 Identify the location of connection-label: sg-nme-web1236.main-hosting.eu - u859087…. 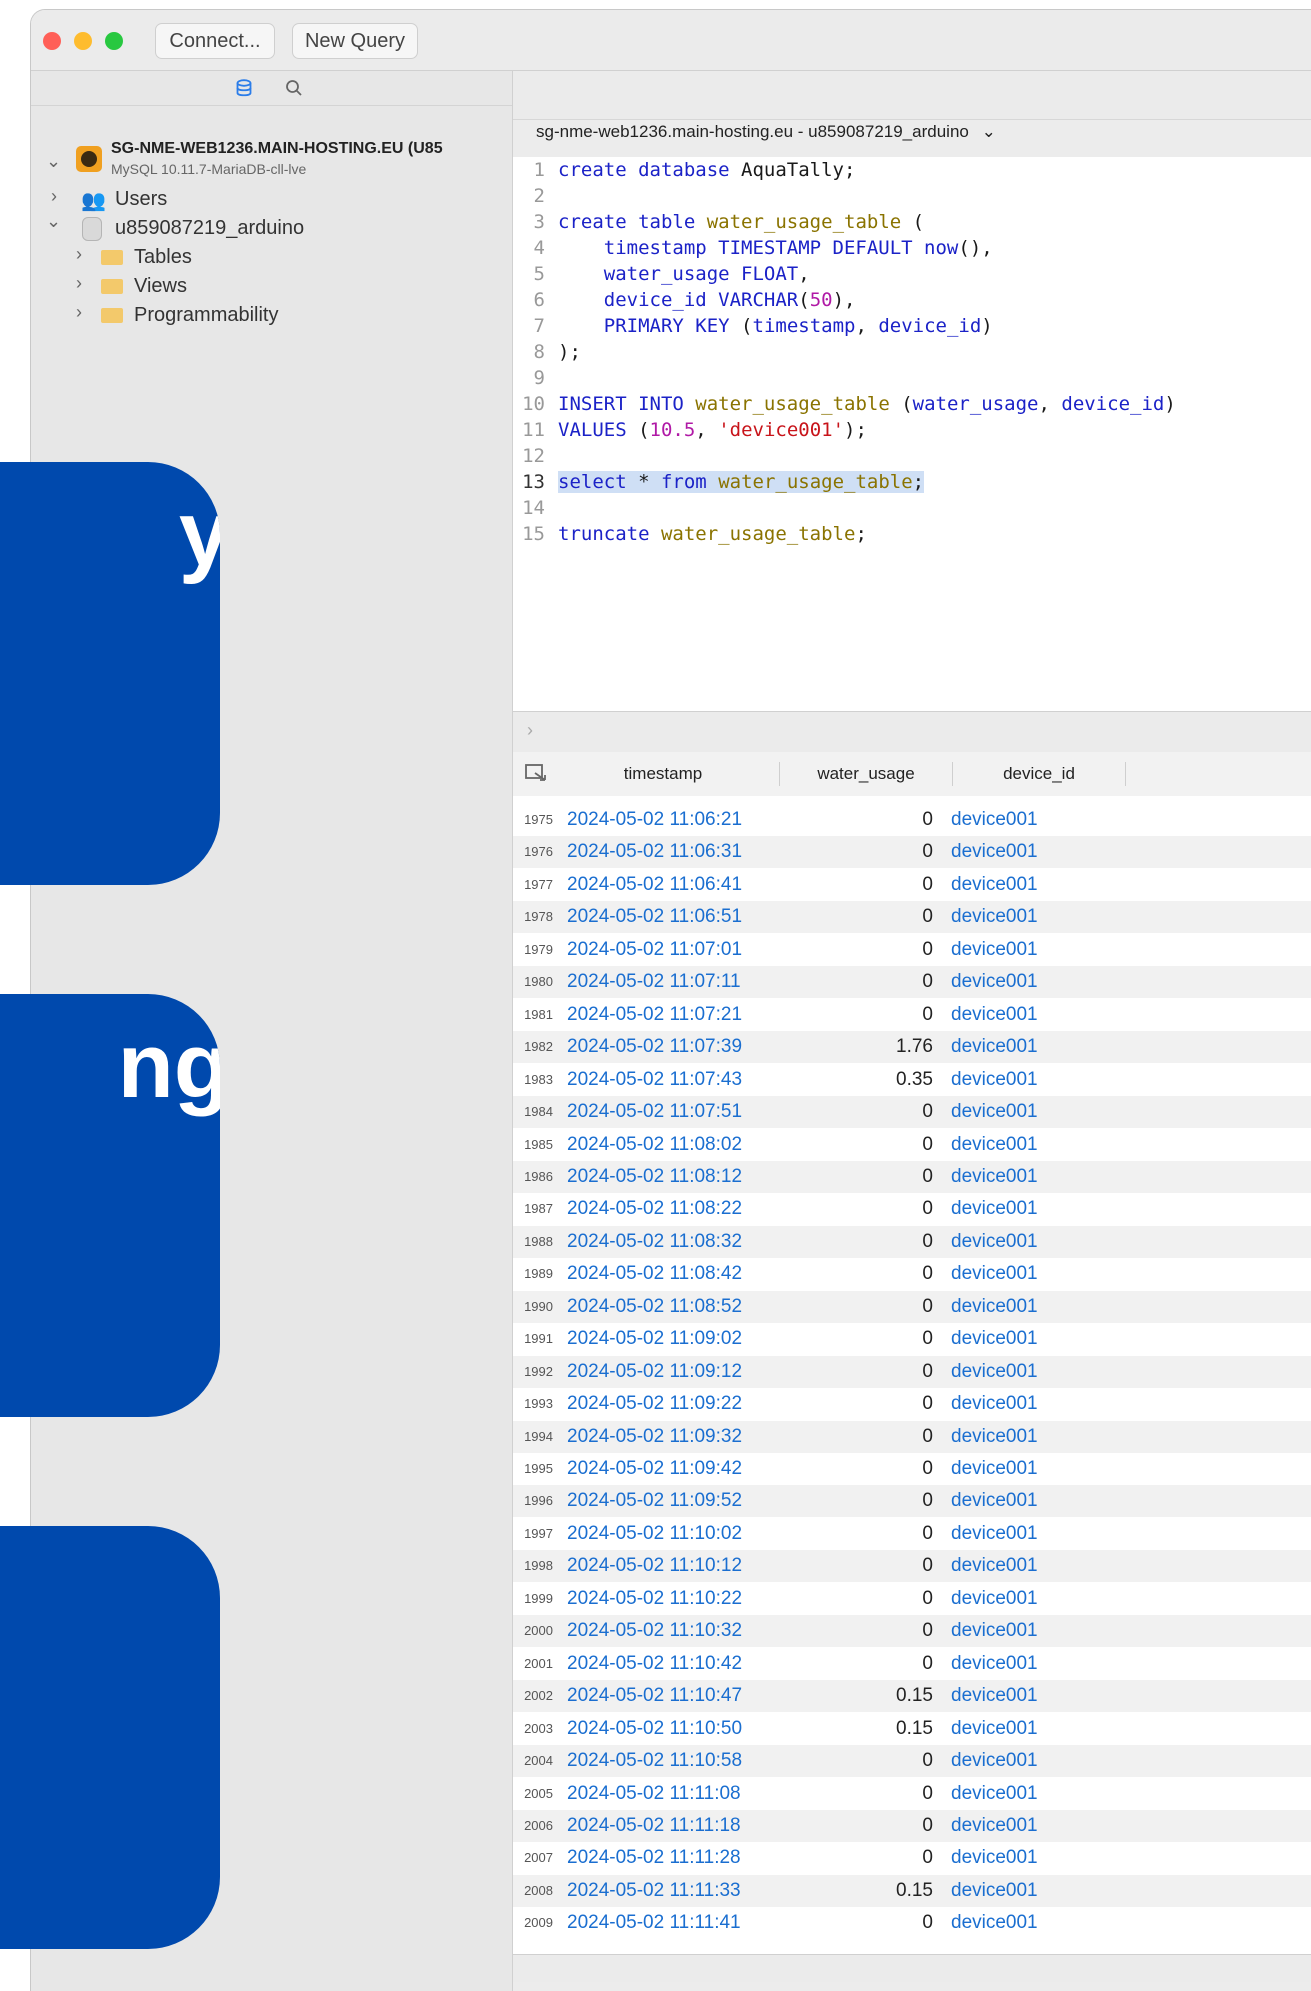
(752, 131).